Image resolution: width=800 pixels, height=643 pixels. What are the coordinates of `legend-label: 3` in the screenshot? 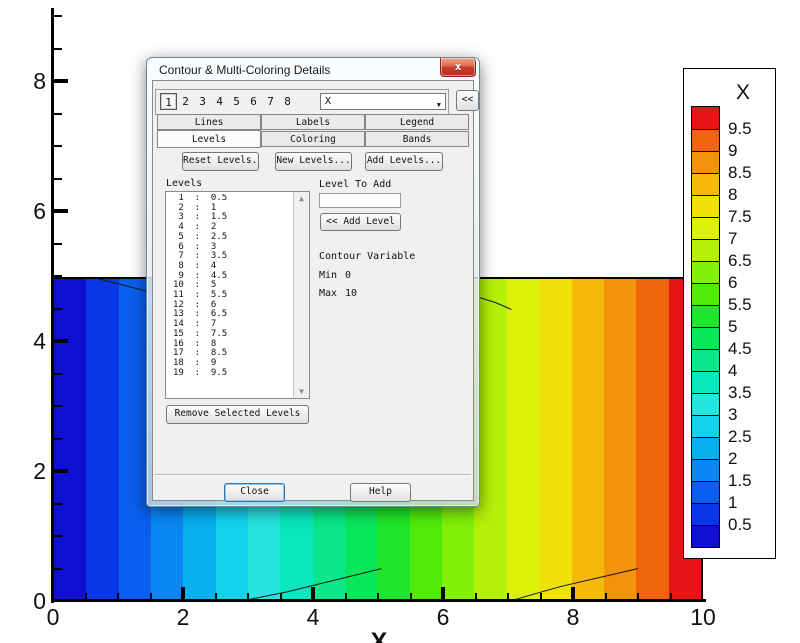 It's located at (733, 414).